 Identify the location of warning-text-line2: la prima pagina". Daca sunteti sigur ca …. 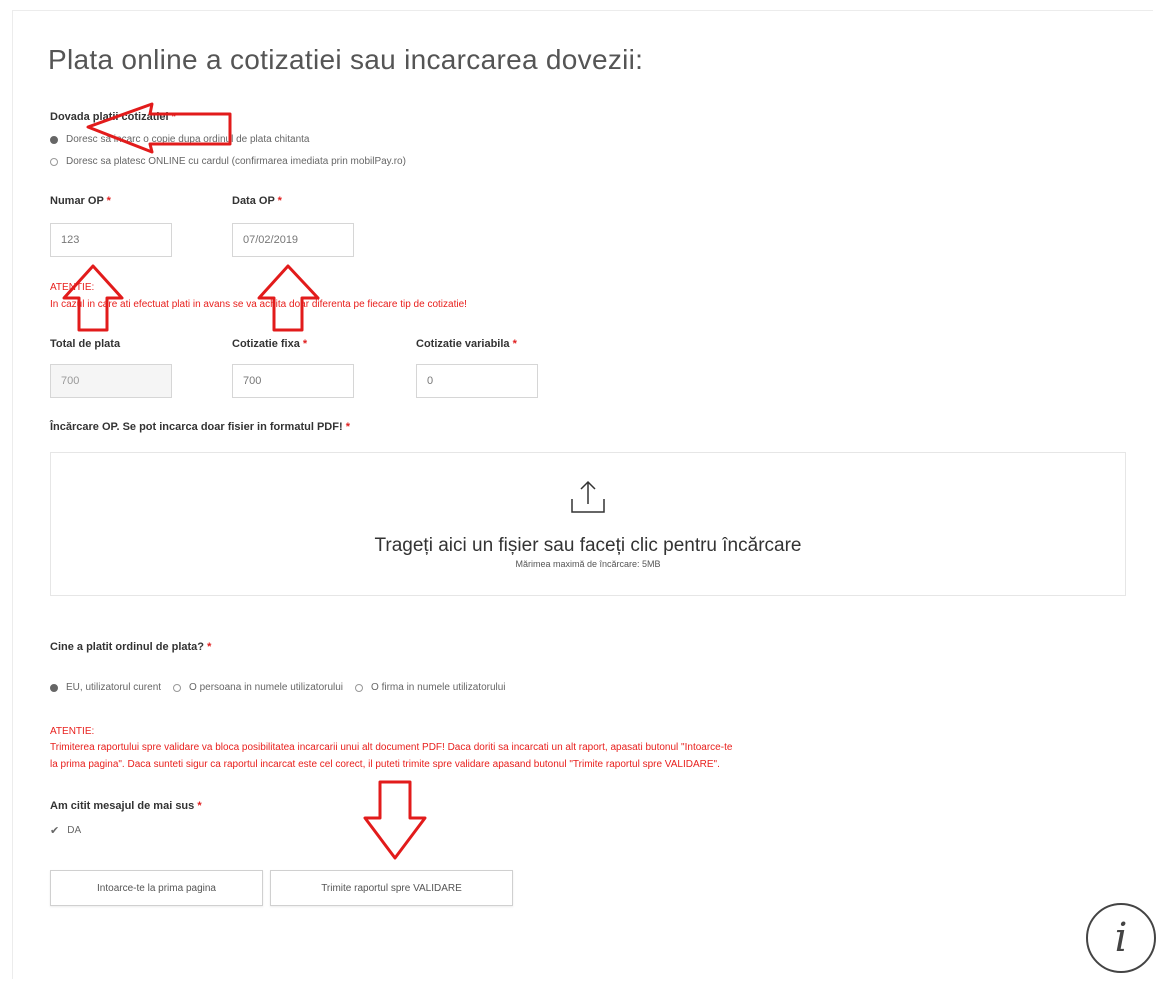
(385, 764).